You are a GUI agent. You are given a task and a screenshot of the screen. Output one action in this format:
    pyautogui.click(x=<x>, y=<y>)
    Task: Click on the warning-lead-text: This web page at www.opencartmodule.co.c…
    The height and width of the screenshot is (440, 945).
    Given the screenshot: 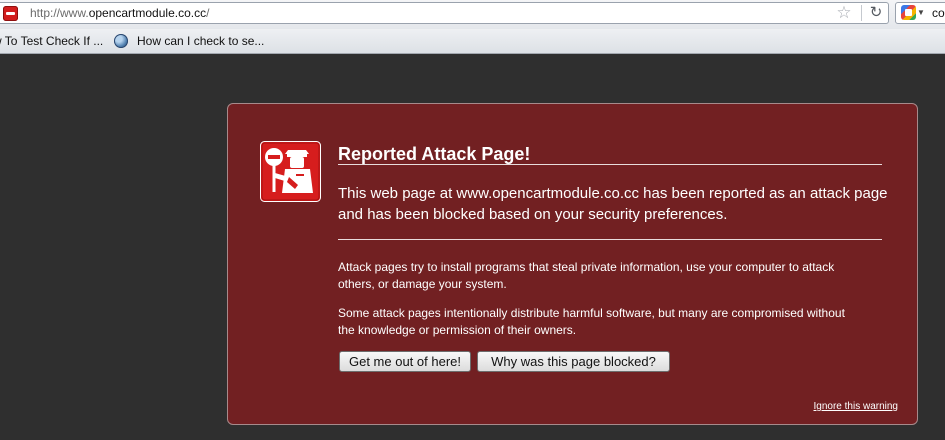 What is the action you would take?
    pyautogui.click(x=613, y=204)
    